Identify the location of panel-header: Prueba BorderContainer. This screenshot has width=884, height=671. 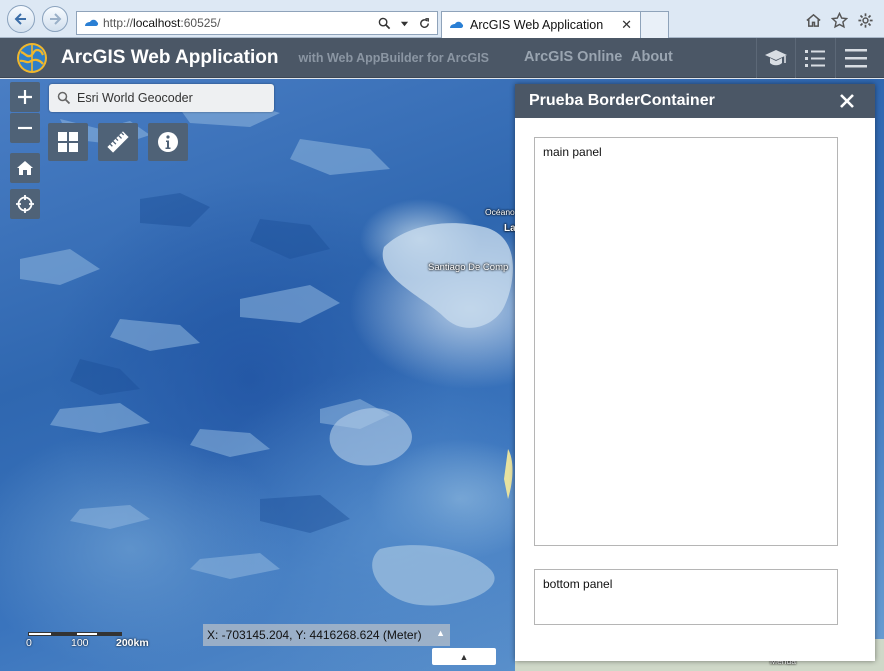
(695, 101).